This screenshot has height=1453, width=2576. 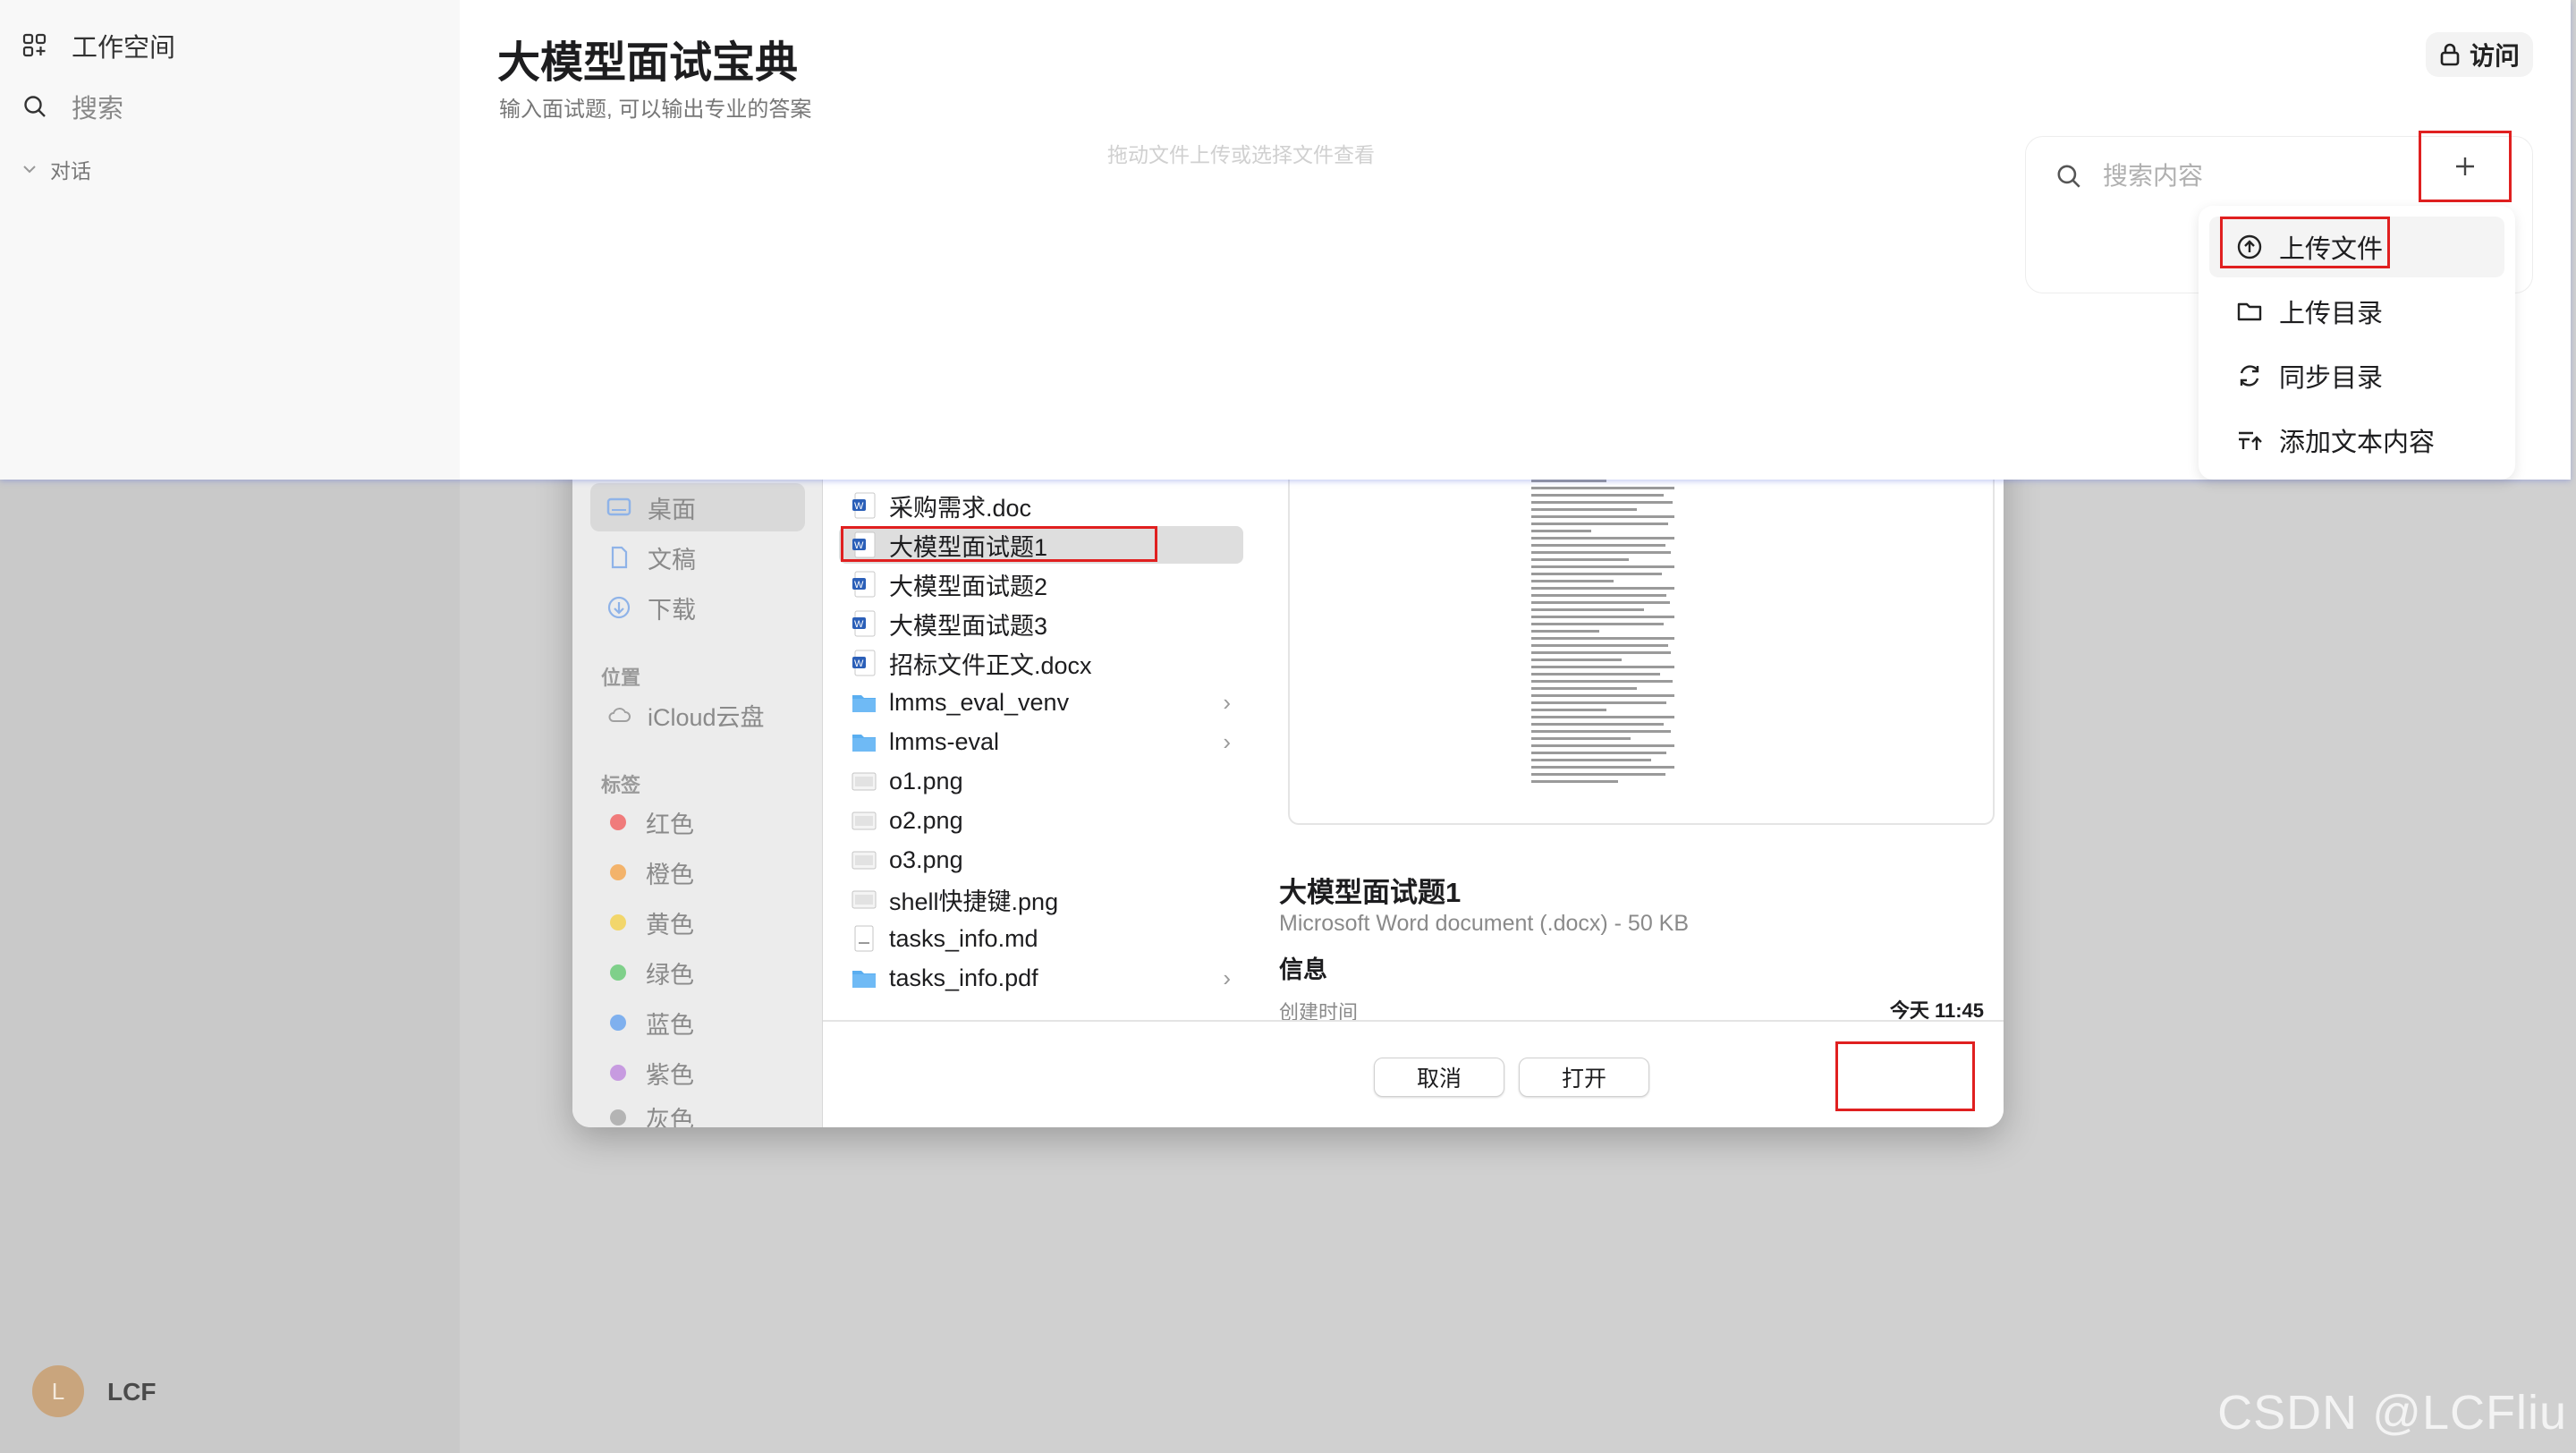 I want to click on document-preview, so click(x=1641, y=623).